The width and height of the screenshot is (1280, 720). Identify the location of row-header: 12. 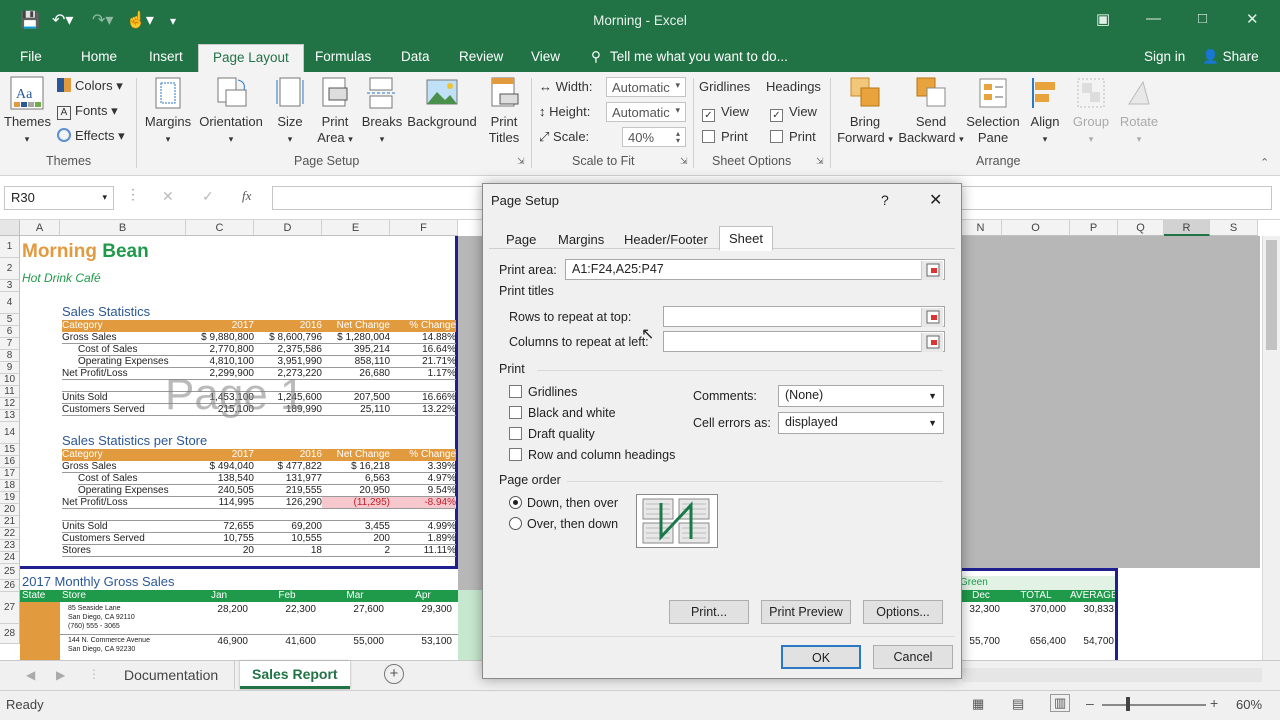
(10, 404).